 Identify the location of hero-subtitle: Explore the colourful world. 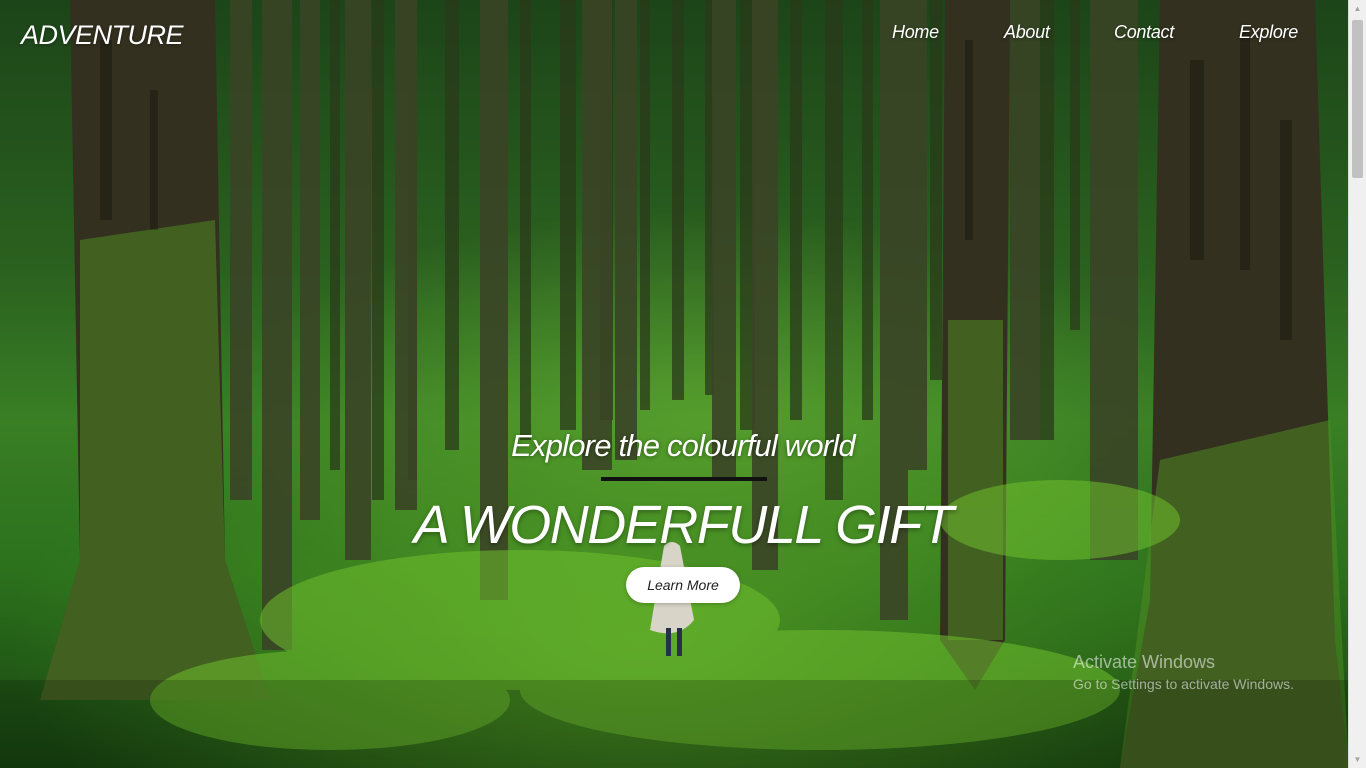
(683, 445).